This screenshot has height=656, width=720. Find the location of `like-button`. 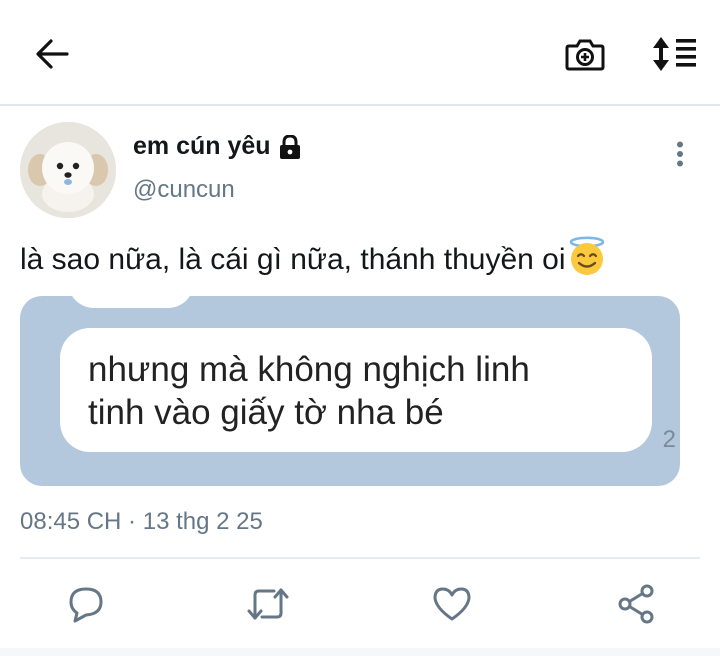

like-button is located at coordinates (452, 604).